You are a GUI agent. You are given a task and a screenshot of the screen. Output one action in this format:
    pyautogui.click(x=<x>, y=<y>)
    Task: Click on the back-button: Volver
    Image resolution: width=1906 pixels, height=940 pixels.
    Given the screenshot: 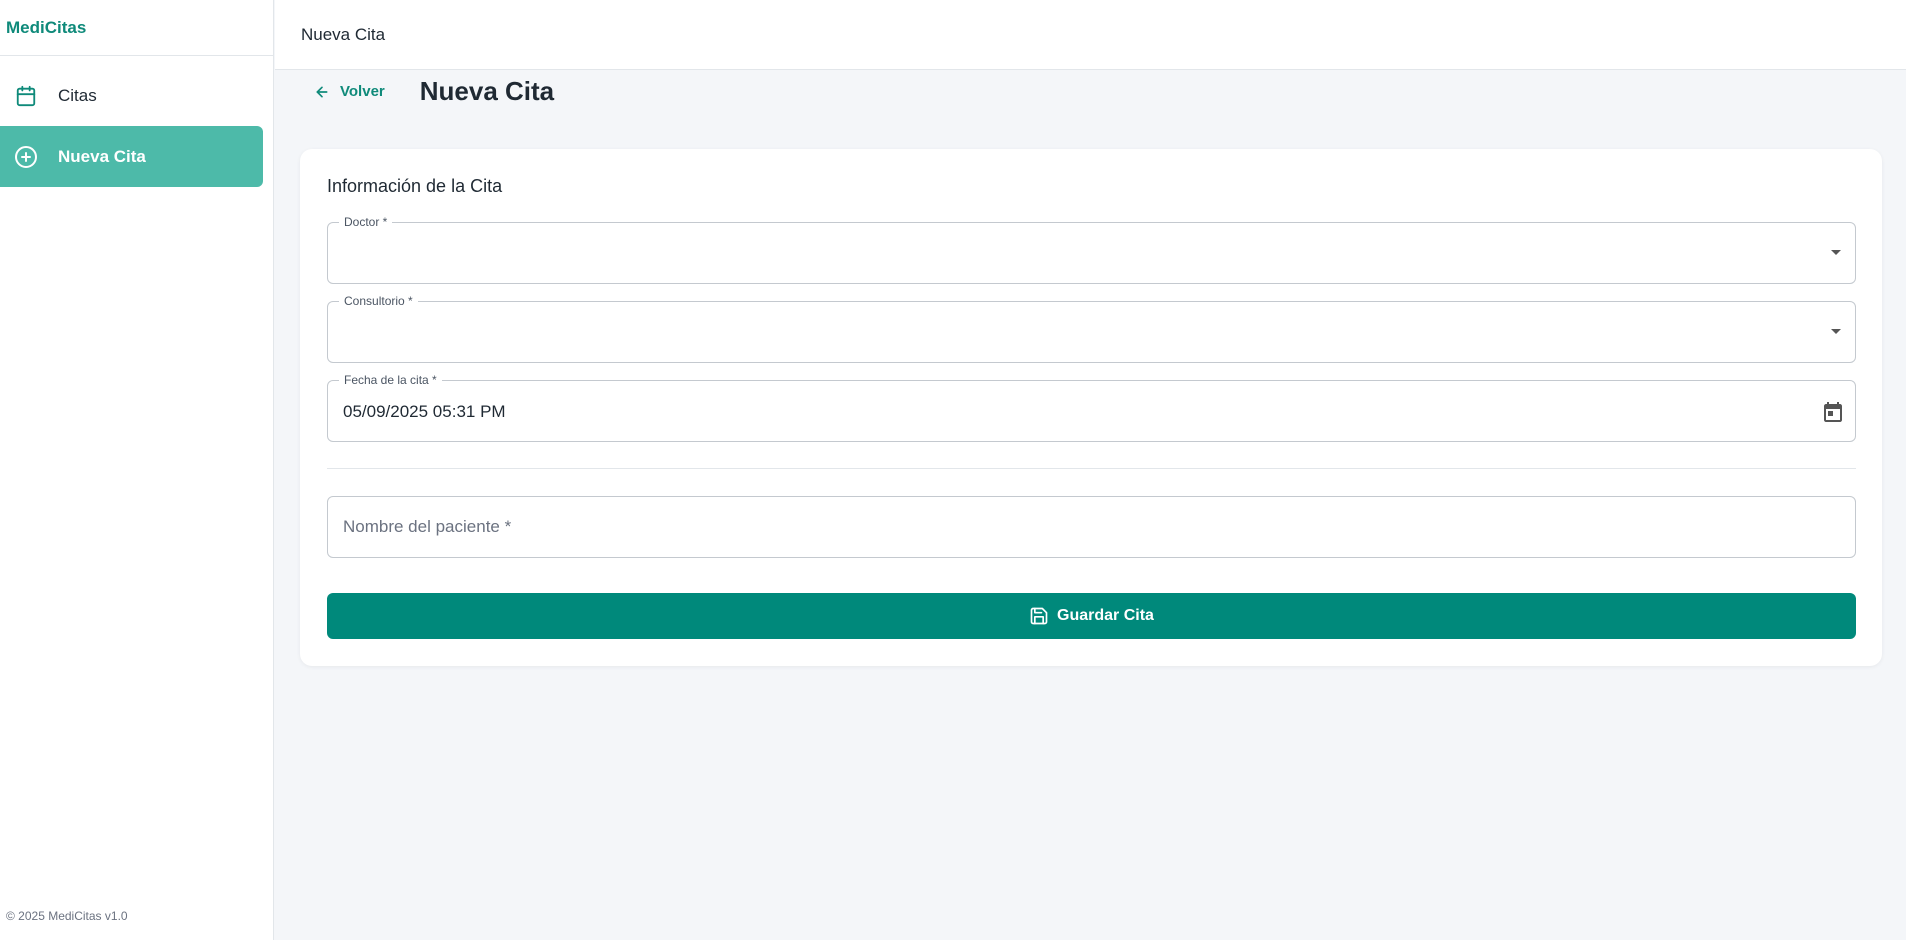 What is the action you would take?
    pyautogui.click(x=349, y=91)
    